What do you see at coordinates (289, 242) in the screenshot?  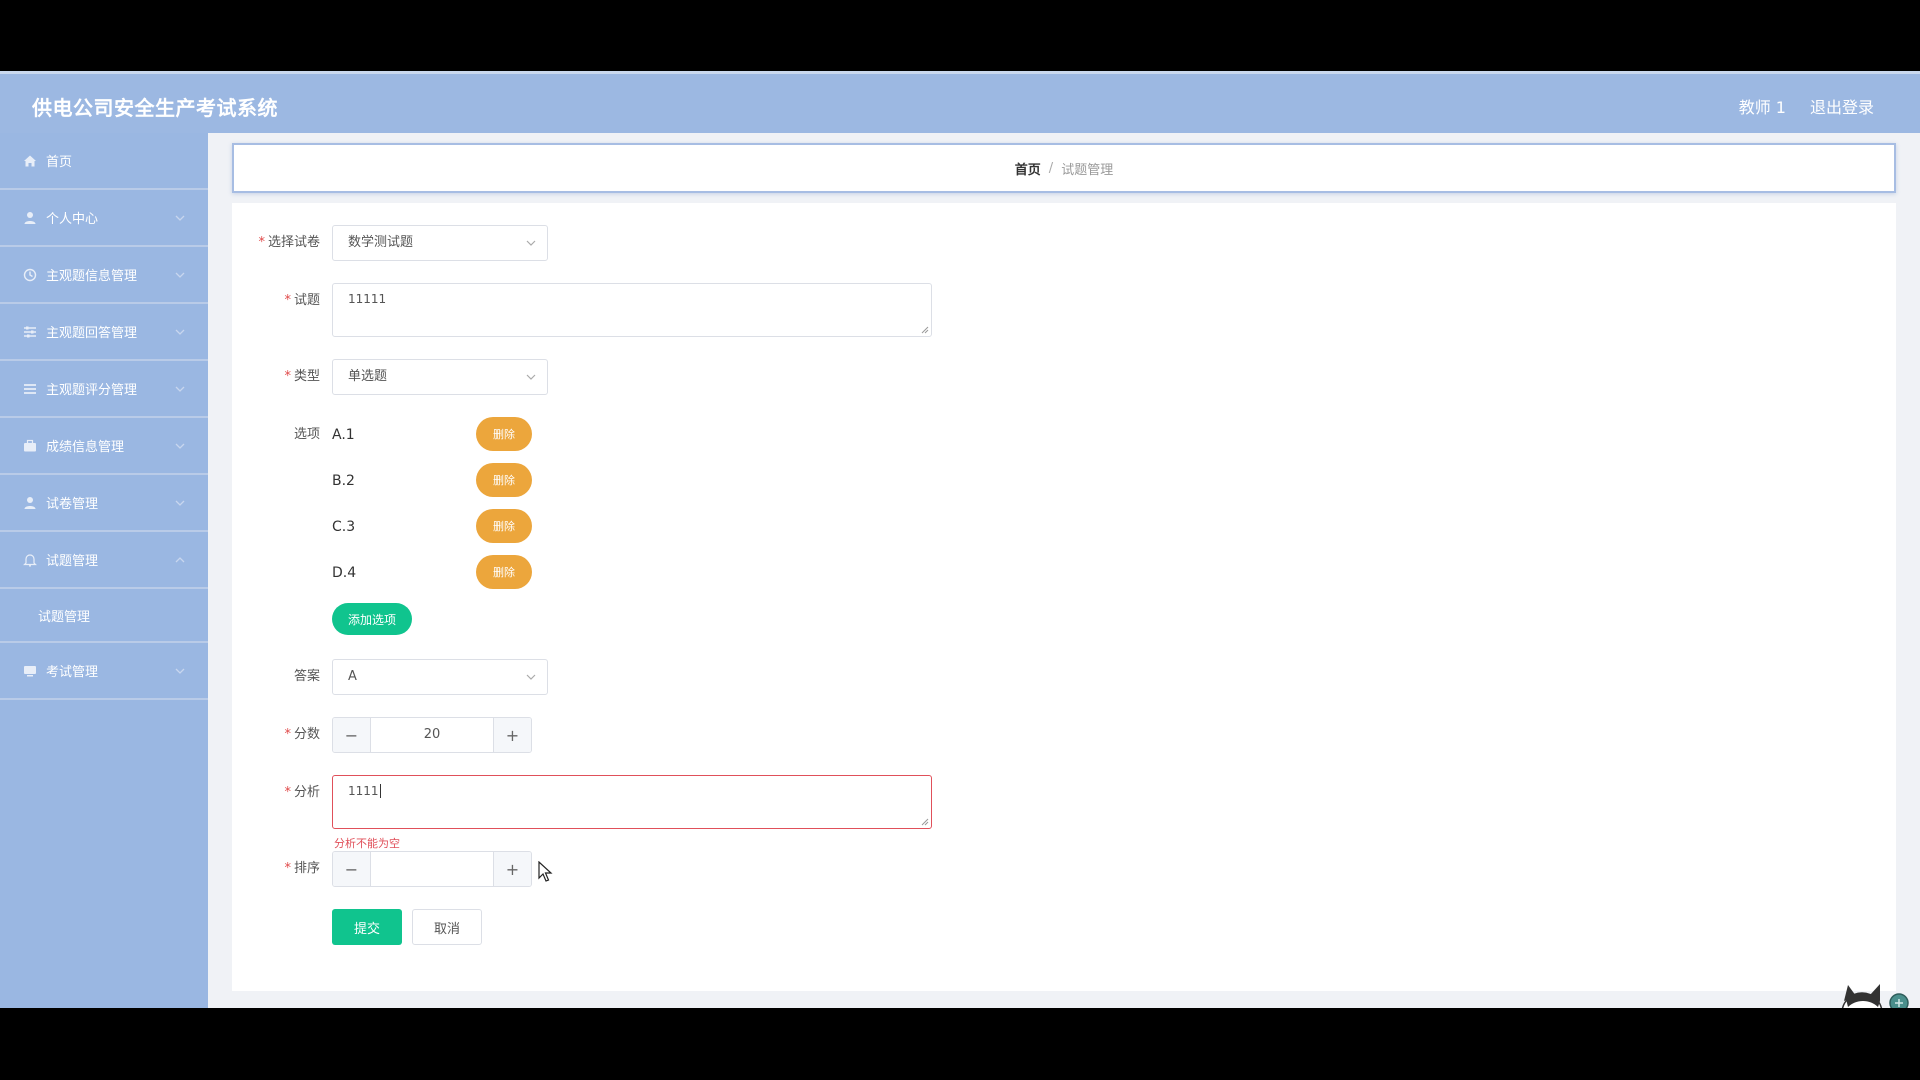 I see `paper-label: * 选择试卷` at bounding box center [289, 242].